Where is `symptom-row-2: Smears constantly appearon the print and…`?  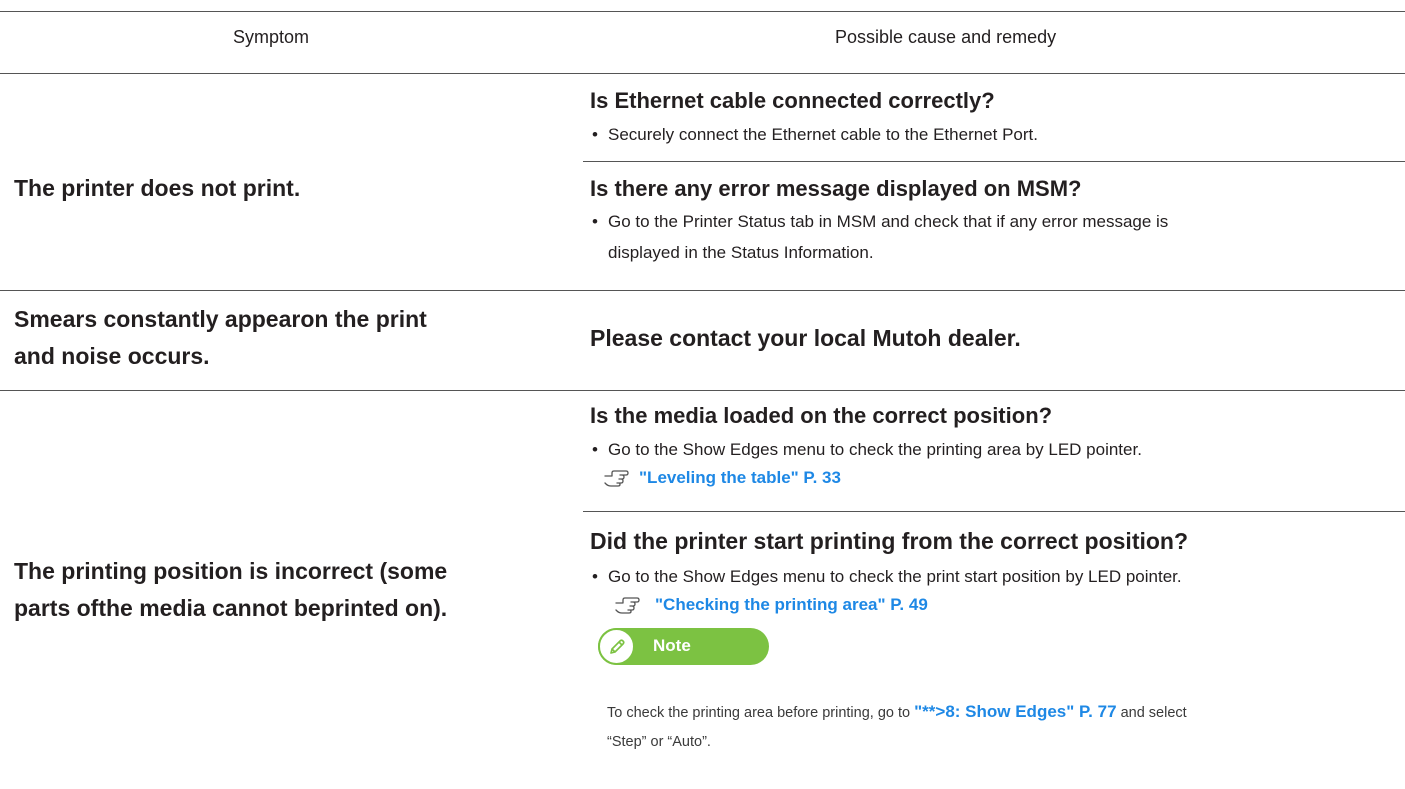 symptom-row-2: Smears constantly appearon the print and… is located at coordinates (220, 338).